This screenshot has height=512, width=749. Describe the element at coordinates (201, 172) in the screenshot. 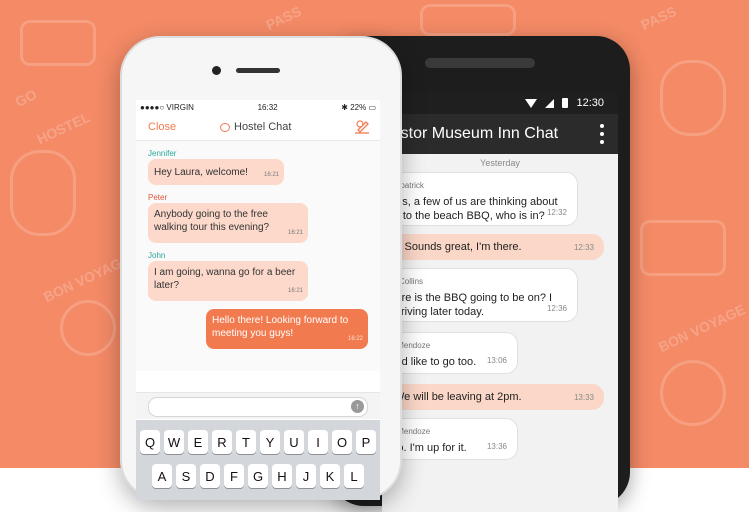

I see `message-text: Hey Laura, welcome!` at that location.